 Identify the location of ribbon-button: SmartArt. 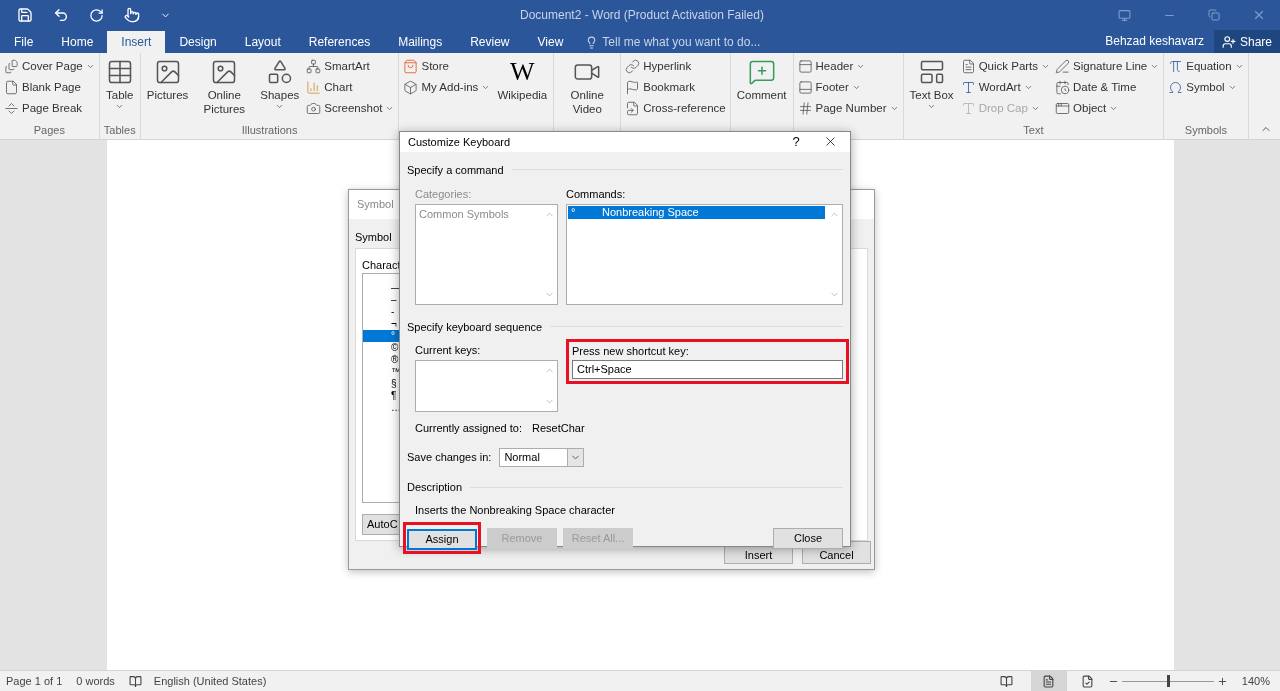
(350, 66).